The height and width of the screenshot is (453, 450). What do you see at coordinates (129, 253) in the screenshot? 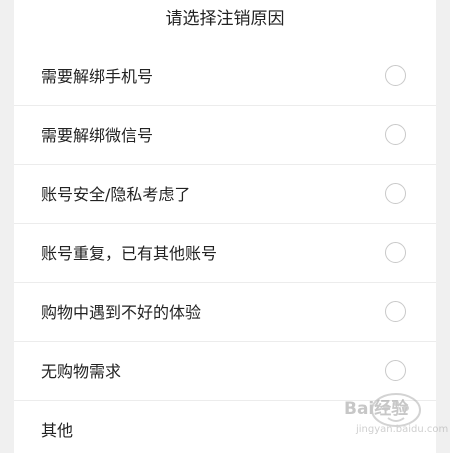
I see `reason-label: 账号重复，已有其他账号` at bounding box center [129, 253].